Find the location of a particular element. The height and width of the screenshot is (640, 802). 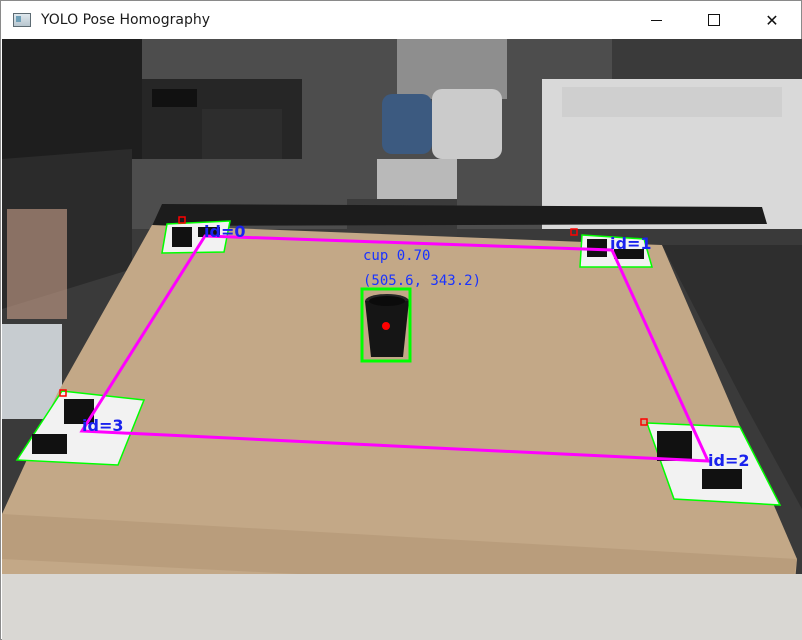

person-hand is located at coordinates (37, 264).